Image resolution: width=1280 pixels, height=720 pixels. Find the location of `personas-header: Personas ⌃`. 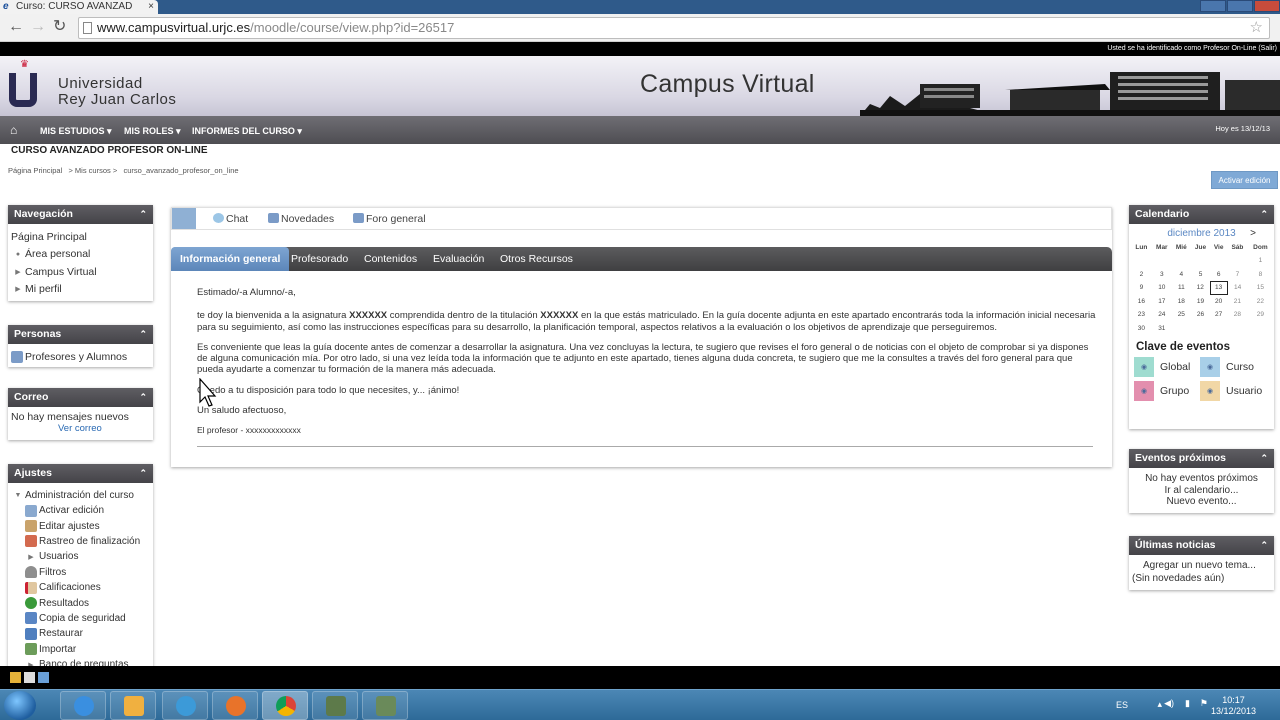

personas-header: Personas ⌃ is located at coordinates (80, 334).